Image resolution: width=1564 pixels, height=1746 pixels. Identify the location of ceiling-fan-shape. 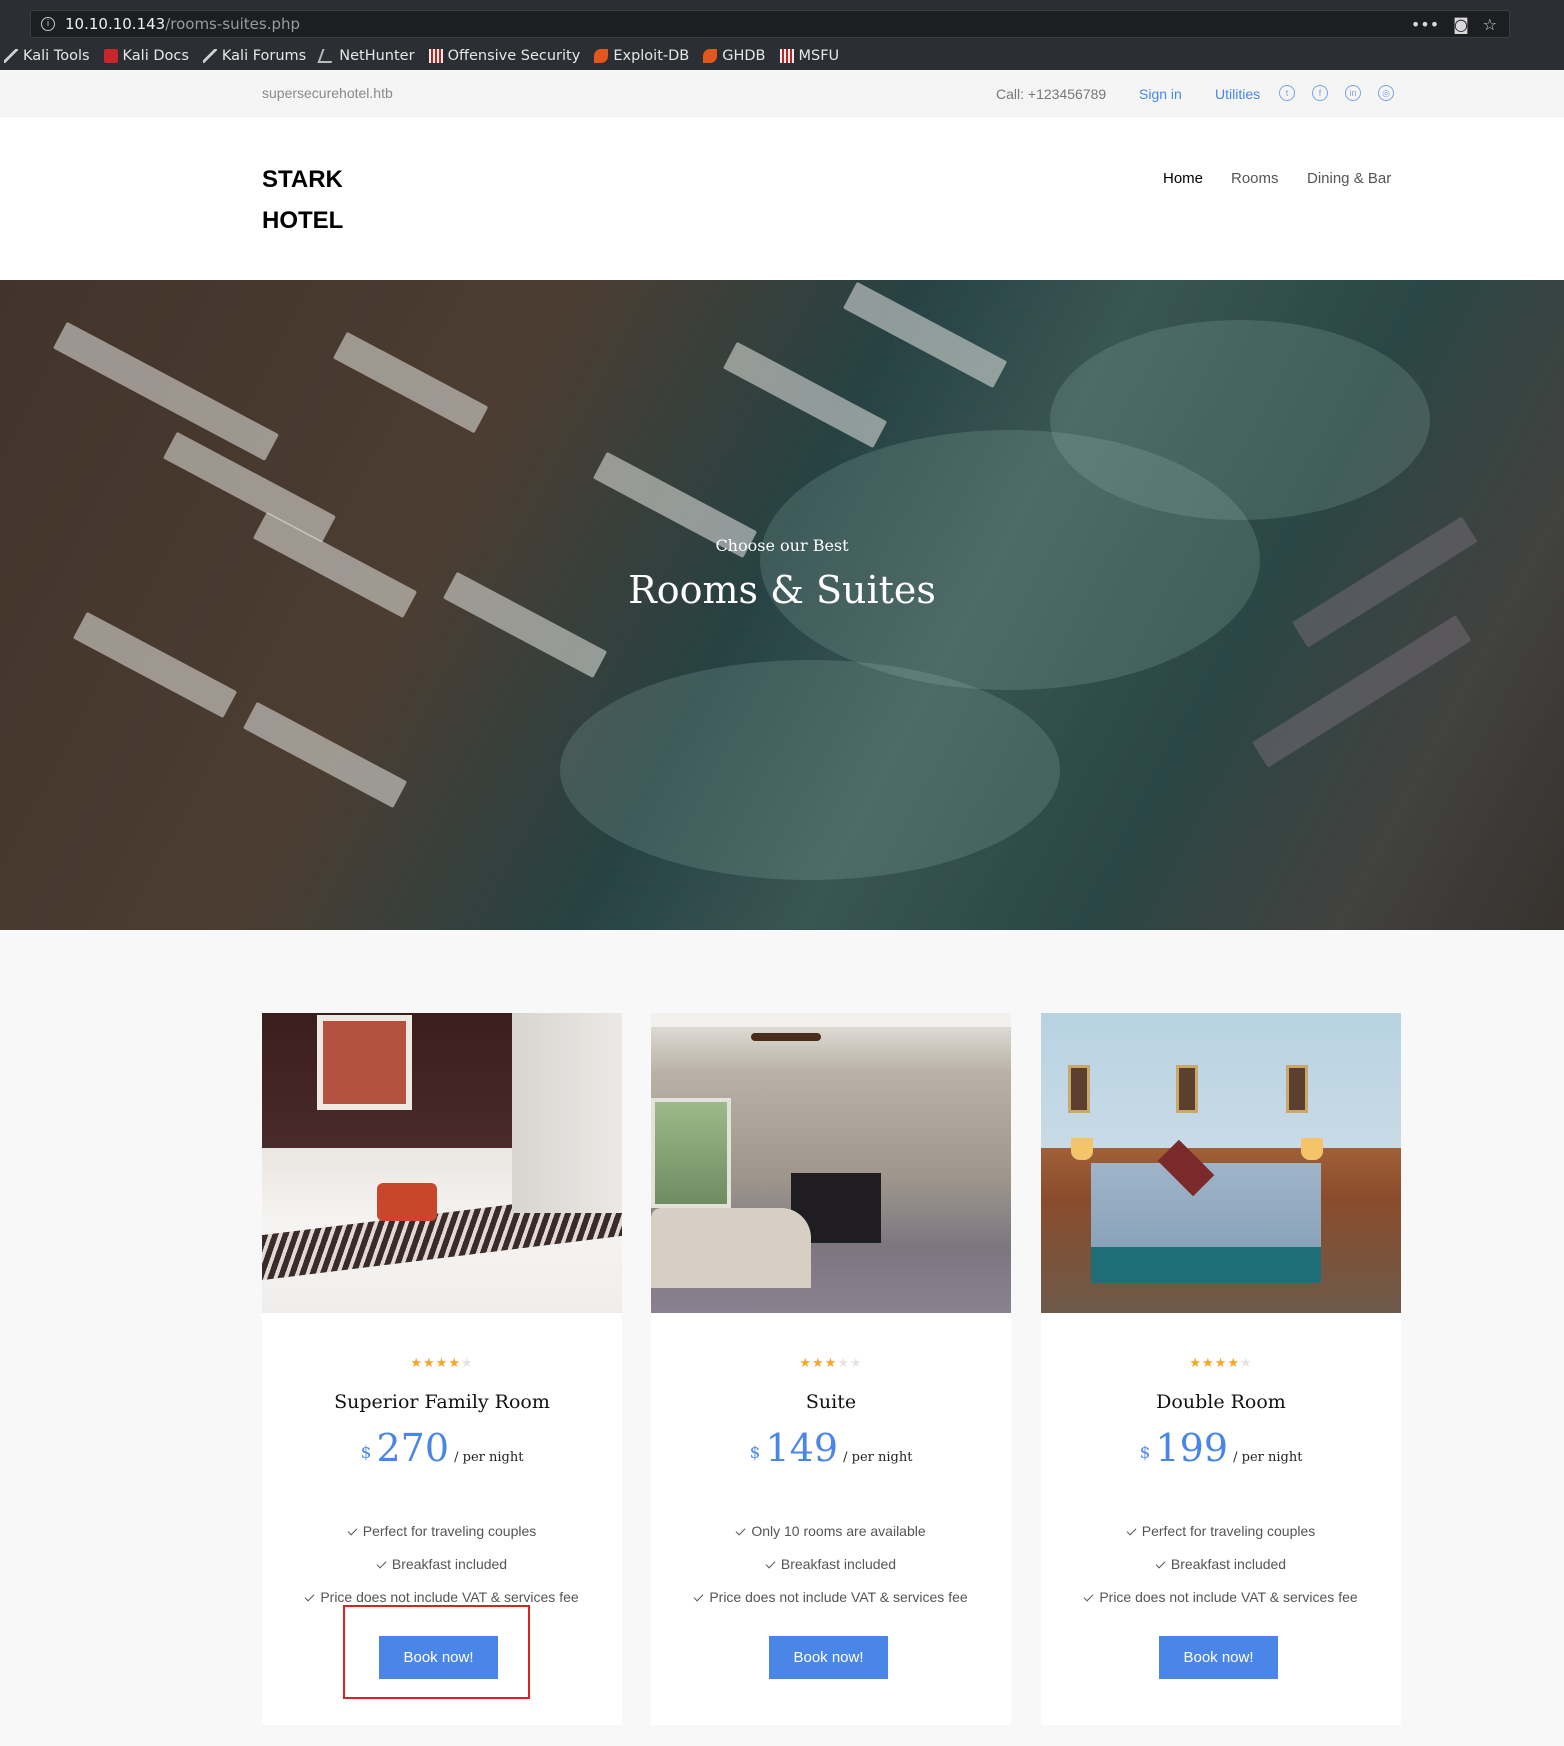
(786, 1037).